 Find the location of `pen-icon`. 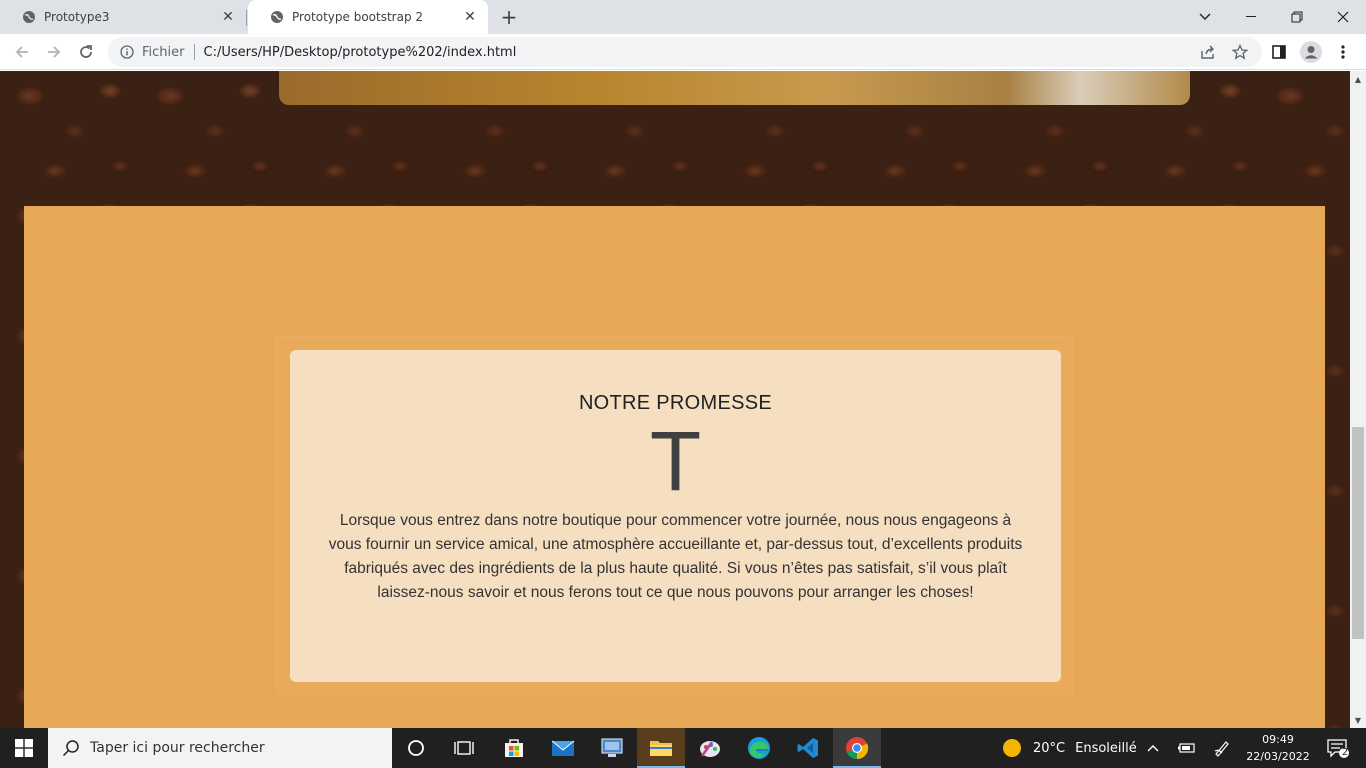

pen-icon is located at coordinates (1221, 749).